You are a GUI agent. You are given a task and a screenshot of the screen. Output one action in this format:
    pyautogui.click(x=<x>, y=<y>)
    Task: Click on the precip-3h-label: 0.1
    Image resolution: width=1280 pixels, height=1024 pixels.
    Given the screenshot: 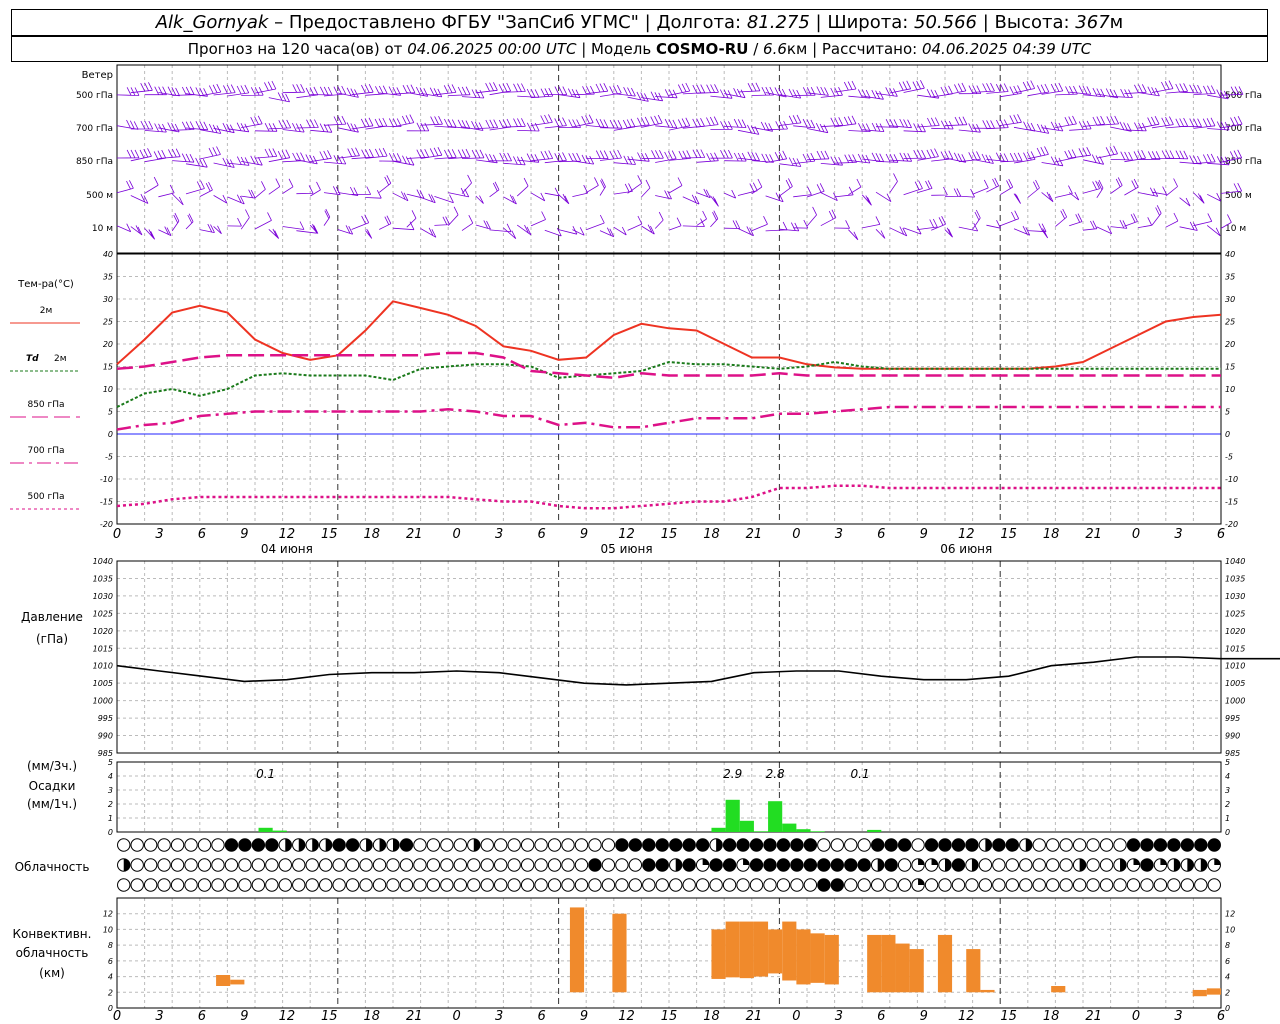 What is the action you would take?
    pyautogui.click(x=860, y=774)
    